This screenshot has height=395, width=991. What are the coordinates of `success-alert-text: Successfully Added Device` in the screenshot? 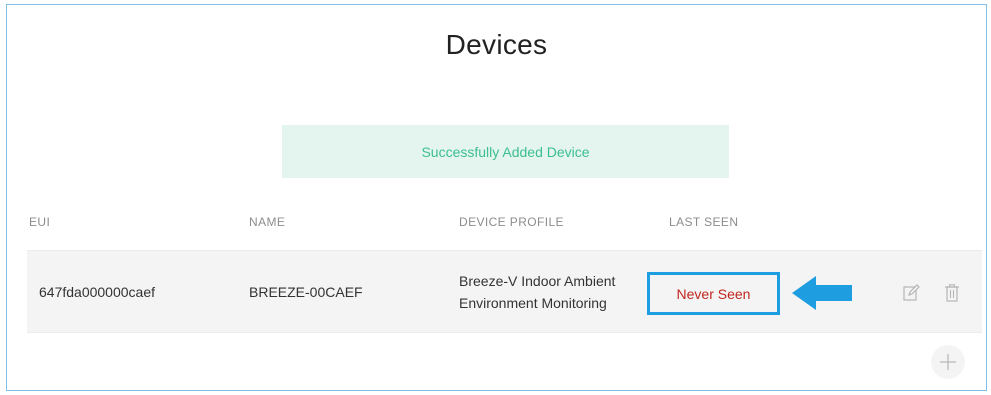 It's located at (505, 151).